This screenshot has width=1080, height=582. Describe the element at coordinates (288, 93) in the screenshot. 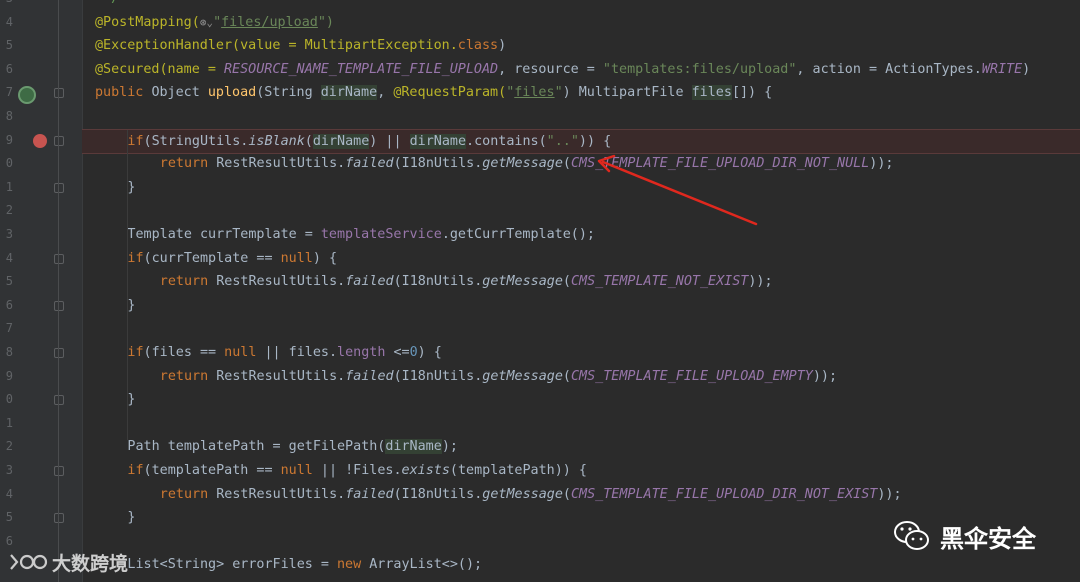

I see `code-token: (String` at that location.